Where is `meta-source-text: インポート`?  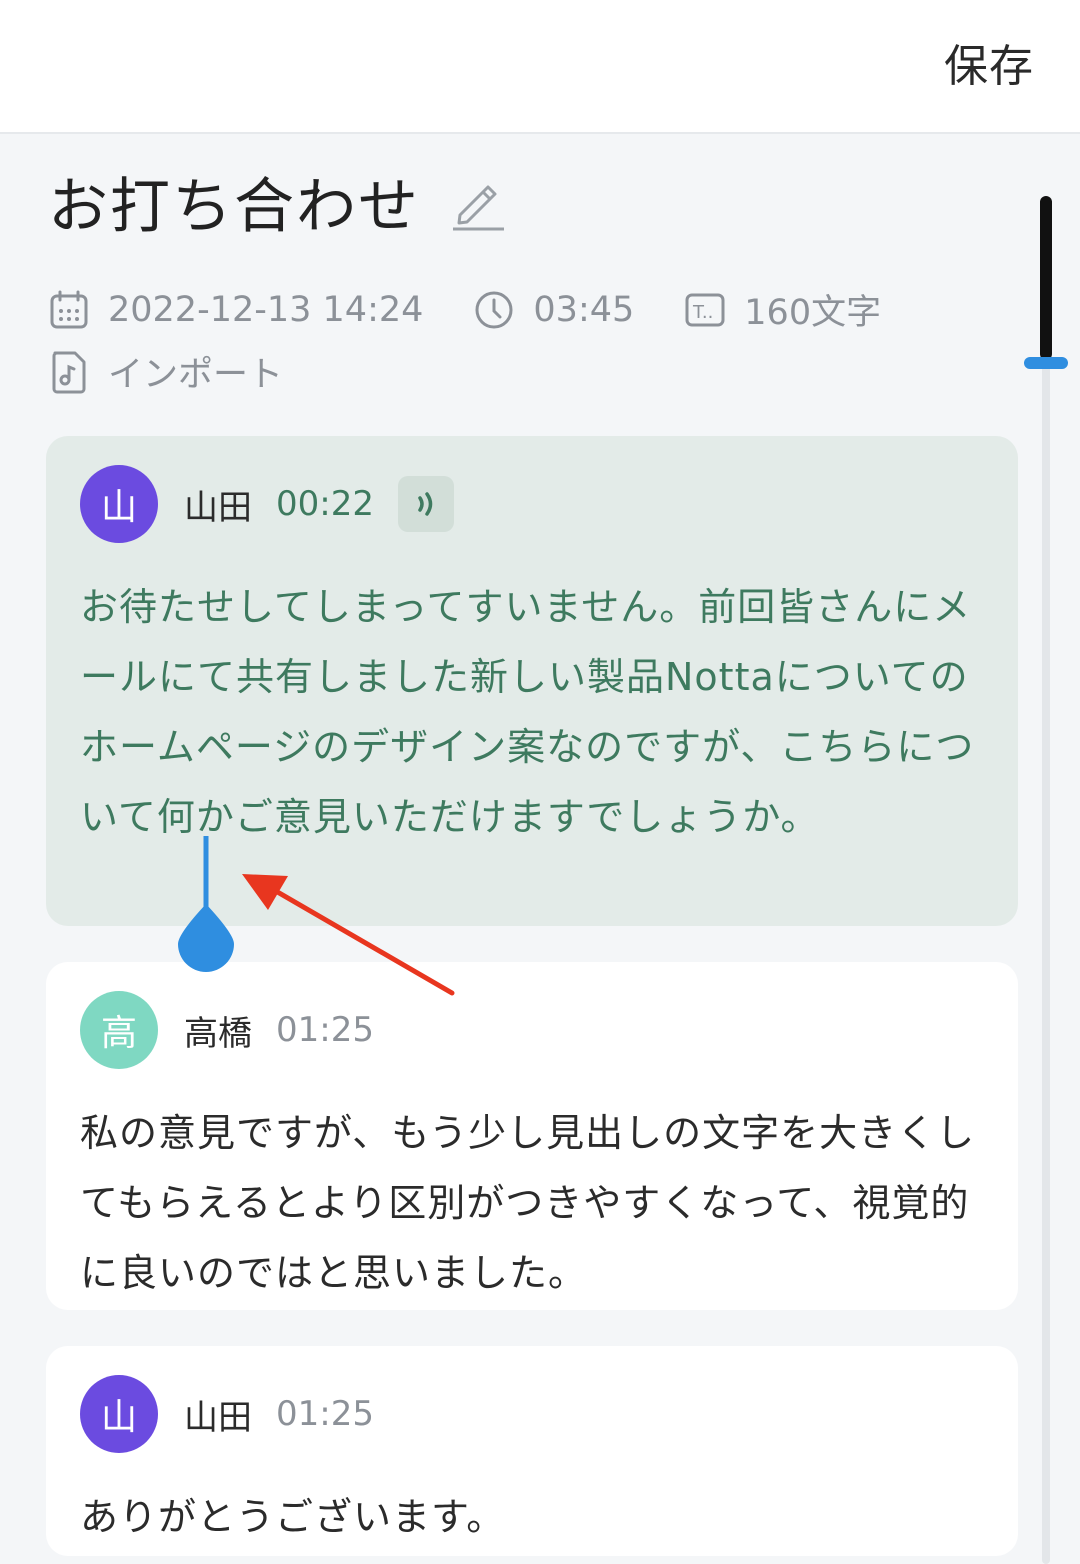
meta-source-text: インポート is located at coordinates (196, 375).